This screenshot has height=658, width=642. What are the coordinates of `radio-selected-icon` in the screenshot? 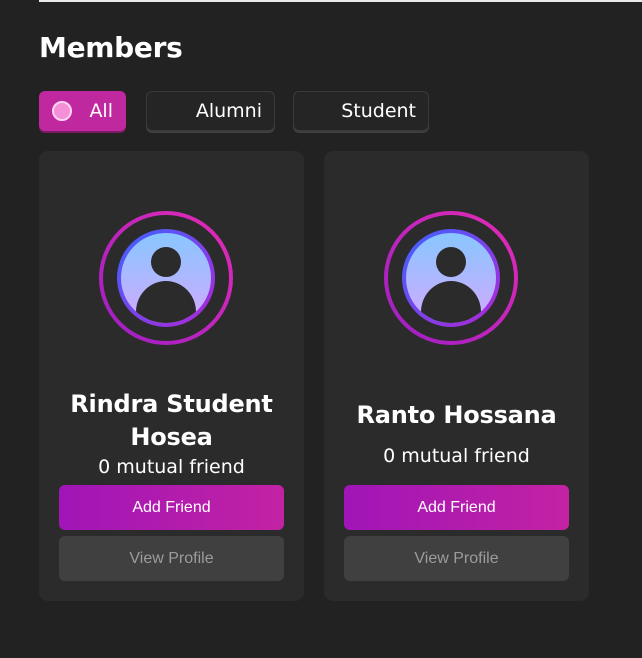 It's located at (62, 111).